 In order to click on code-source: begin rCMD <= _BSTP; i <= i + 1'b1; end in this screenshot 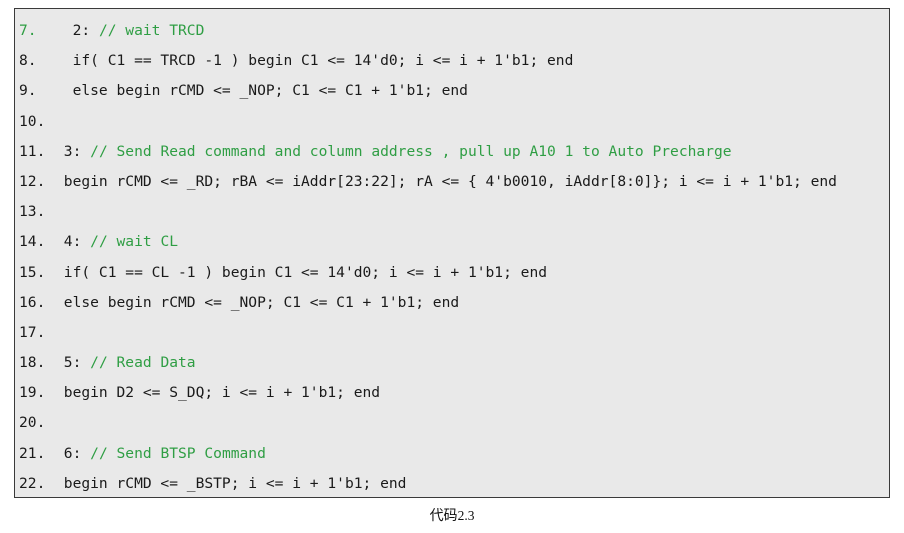, I will do `click(231, 483)`.